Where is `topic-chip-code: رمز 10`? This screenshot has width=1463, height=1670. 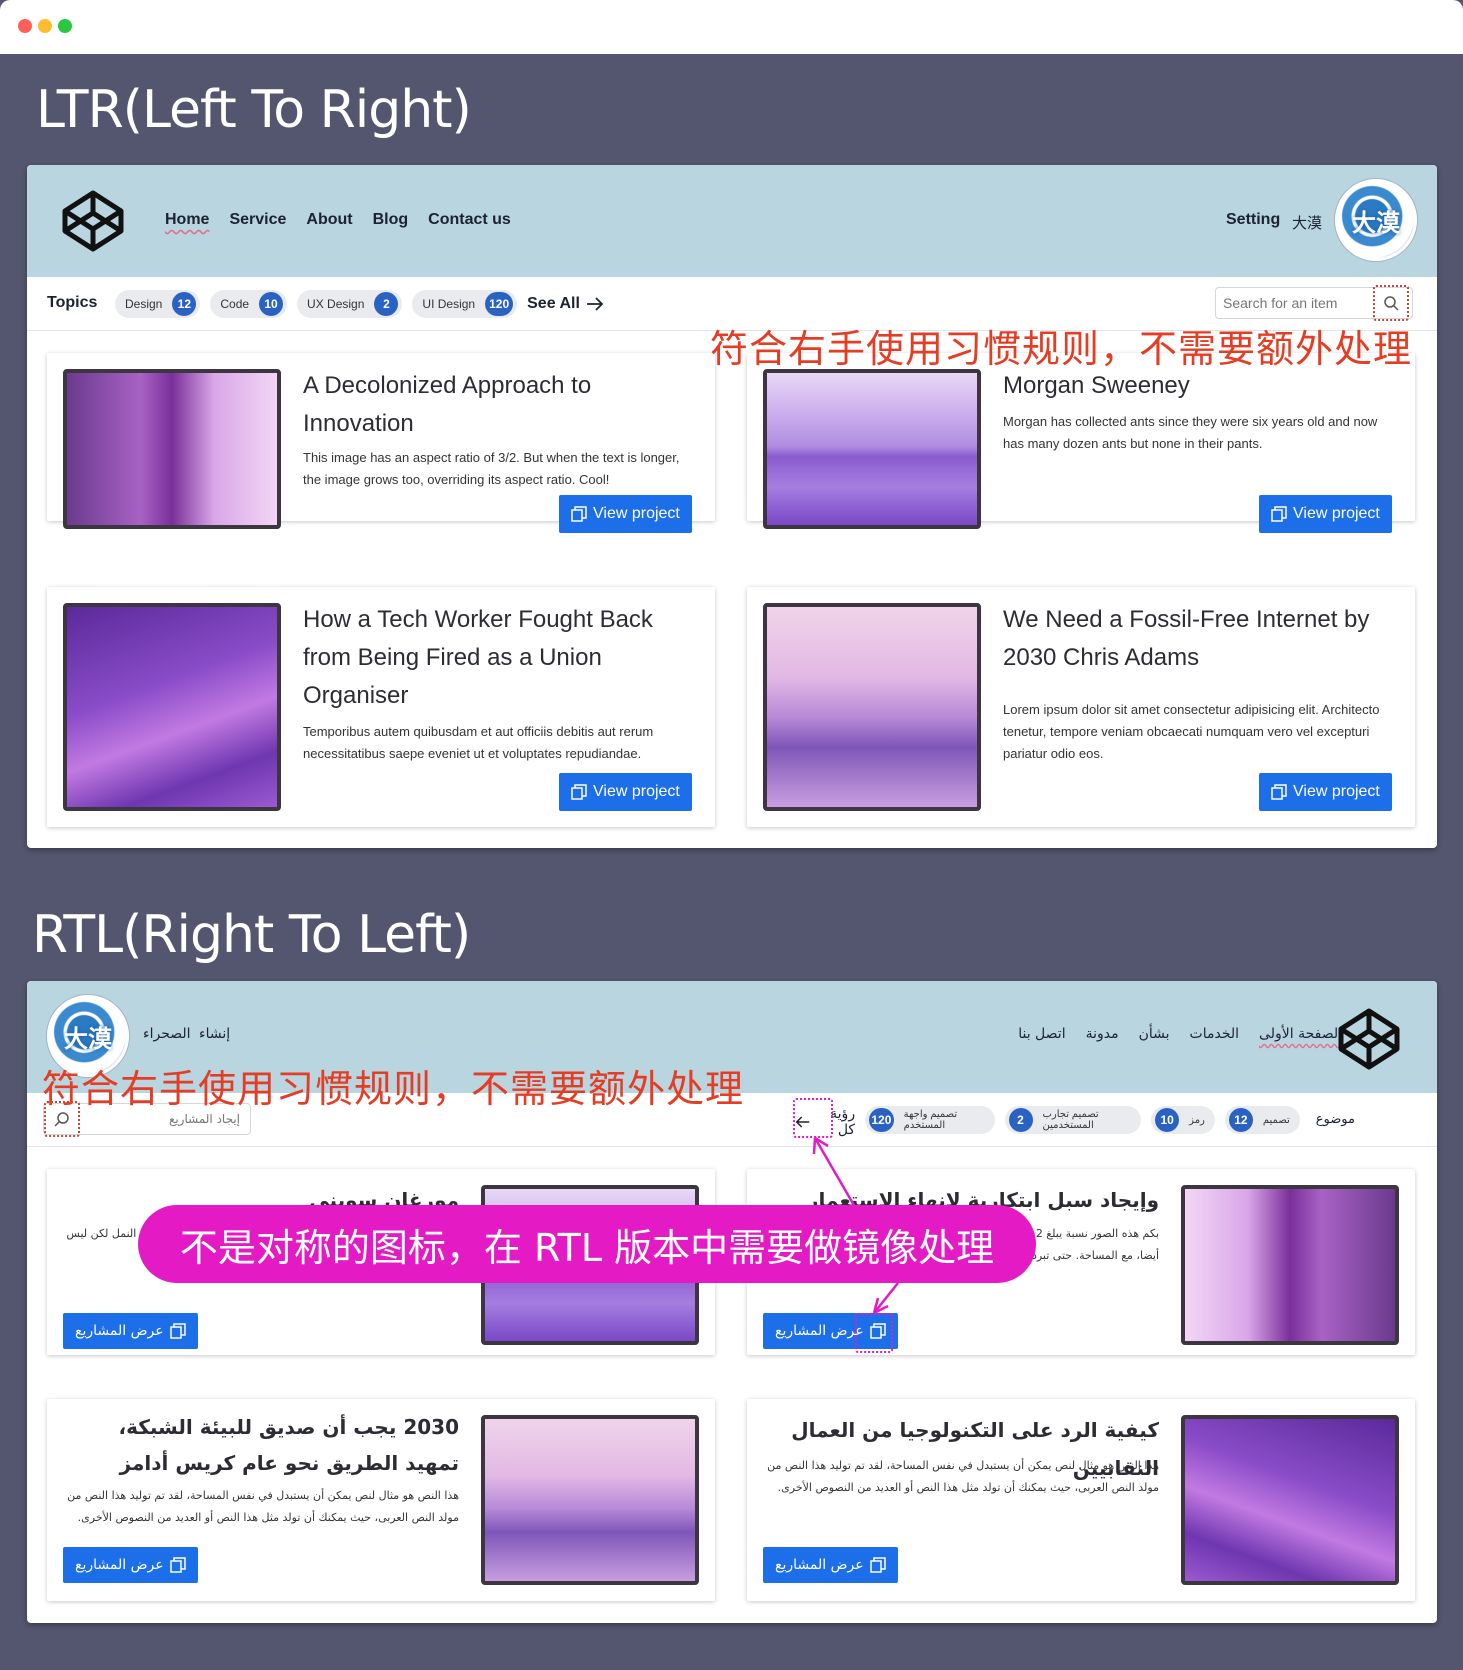 topic-chip-code: رمز 10 is located at coordinates (1183, 1120).